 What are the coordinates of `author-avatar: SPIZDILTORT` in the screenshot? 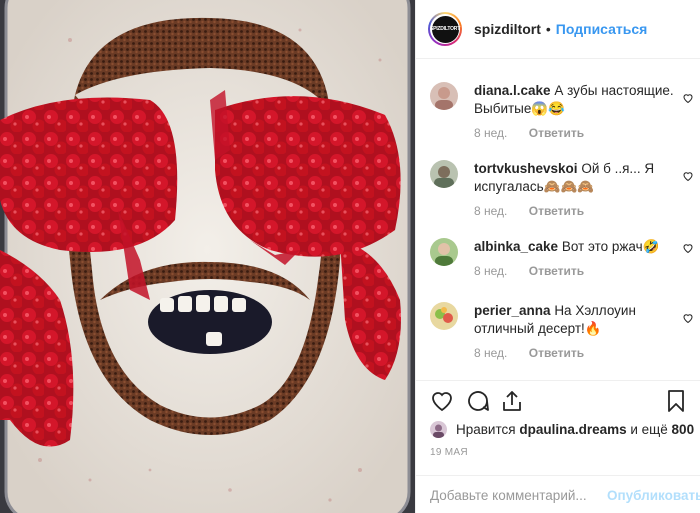 It's located at (445, 29).